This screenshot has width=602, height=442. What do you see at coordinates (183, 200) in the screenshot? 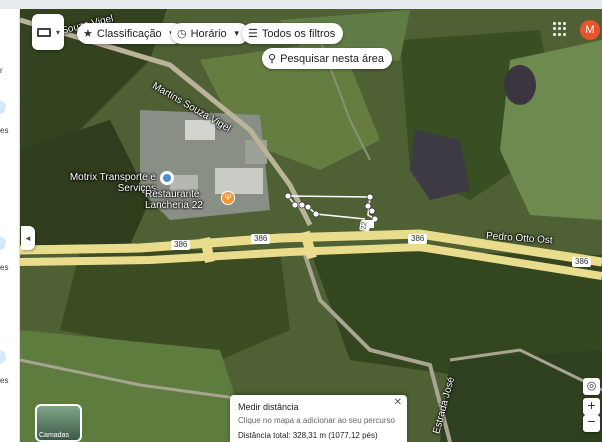
I see `restaurant-label: Restaurante Lancheria 22` at bounding box center [183, 200].